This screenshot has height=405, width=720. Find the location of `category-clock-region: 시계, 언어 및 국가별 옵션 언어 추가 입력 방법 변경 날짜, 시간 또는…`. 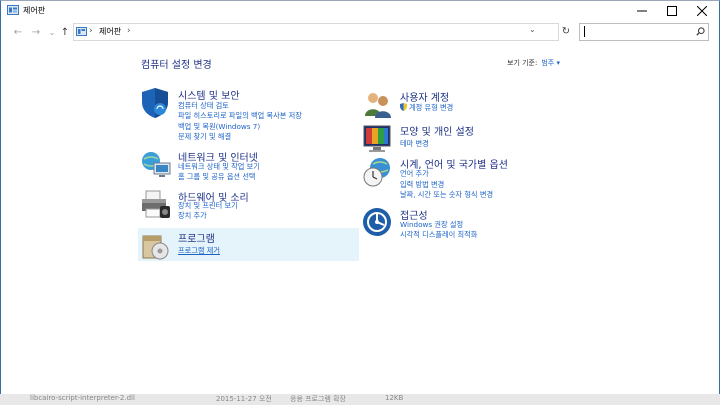

category-clock-region: 시계, 언어 및 국가별 옵션 언어 추가 입력 방법 변경 날짜, 시간 또는… is located at coordinates (472, 178).